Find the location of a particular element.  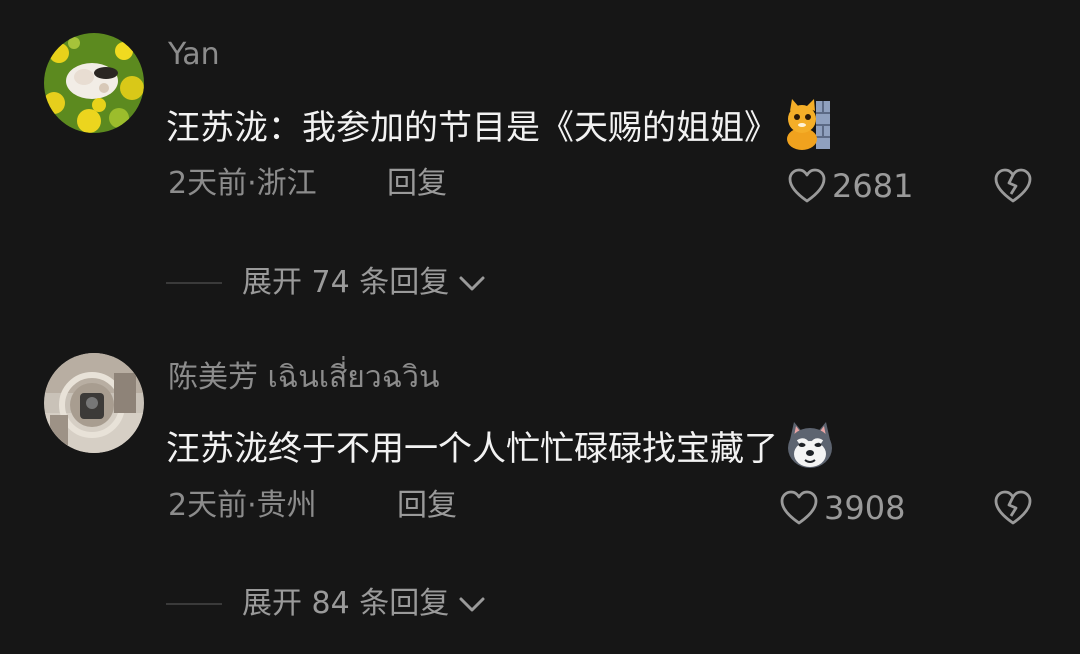

comment-text: 汪苏泷：我参加的节目是《天赐的姐姐》 is located at coordinates (499, 128).